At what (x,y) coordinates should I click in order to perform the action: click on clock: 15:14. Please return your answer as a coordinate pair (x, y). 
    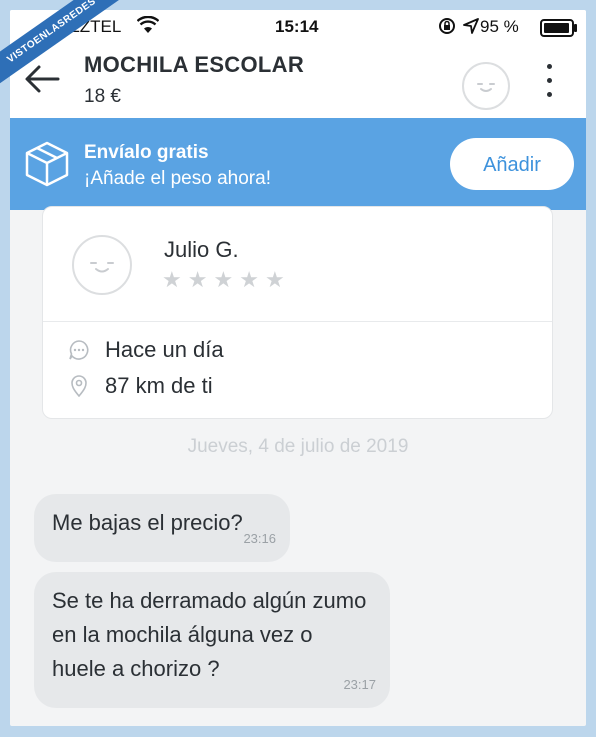
    Looking at the image, I should click on (297, 26).